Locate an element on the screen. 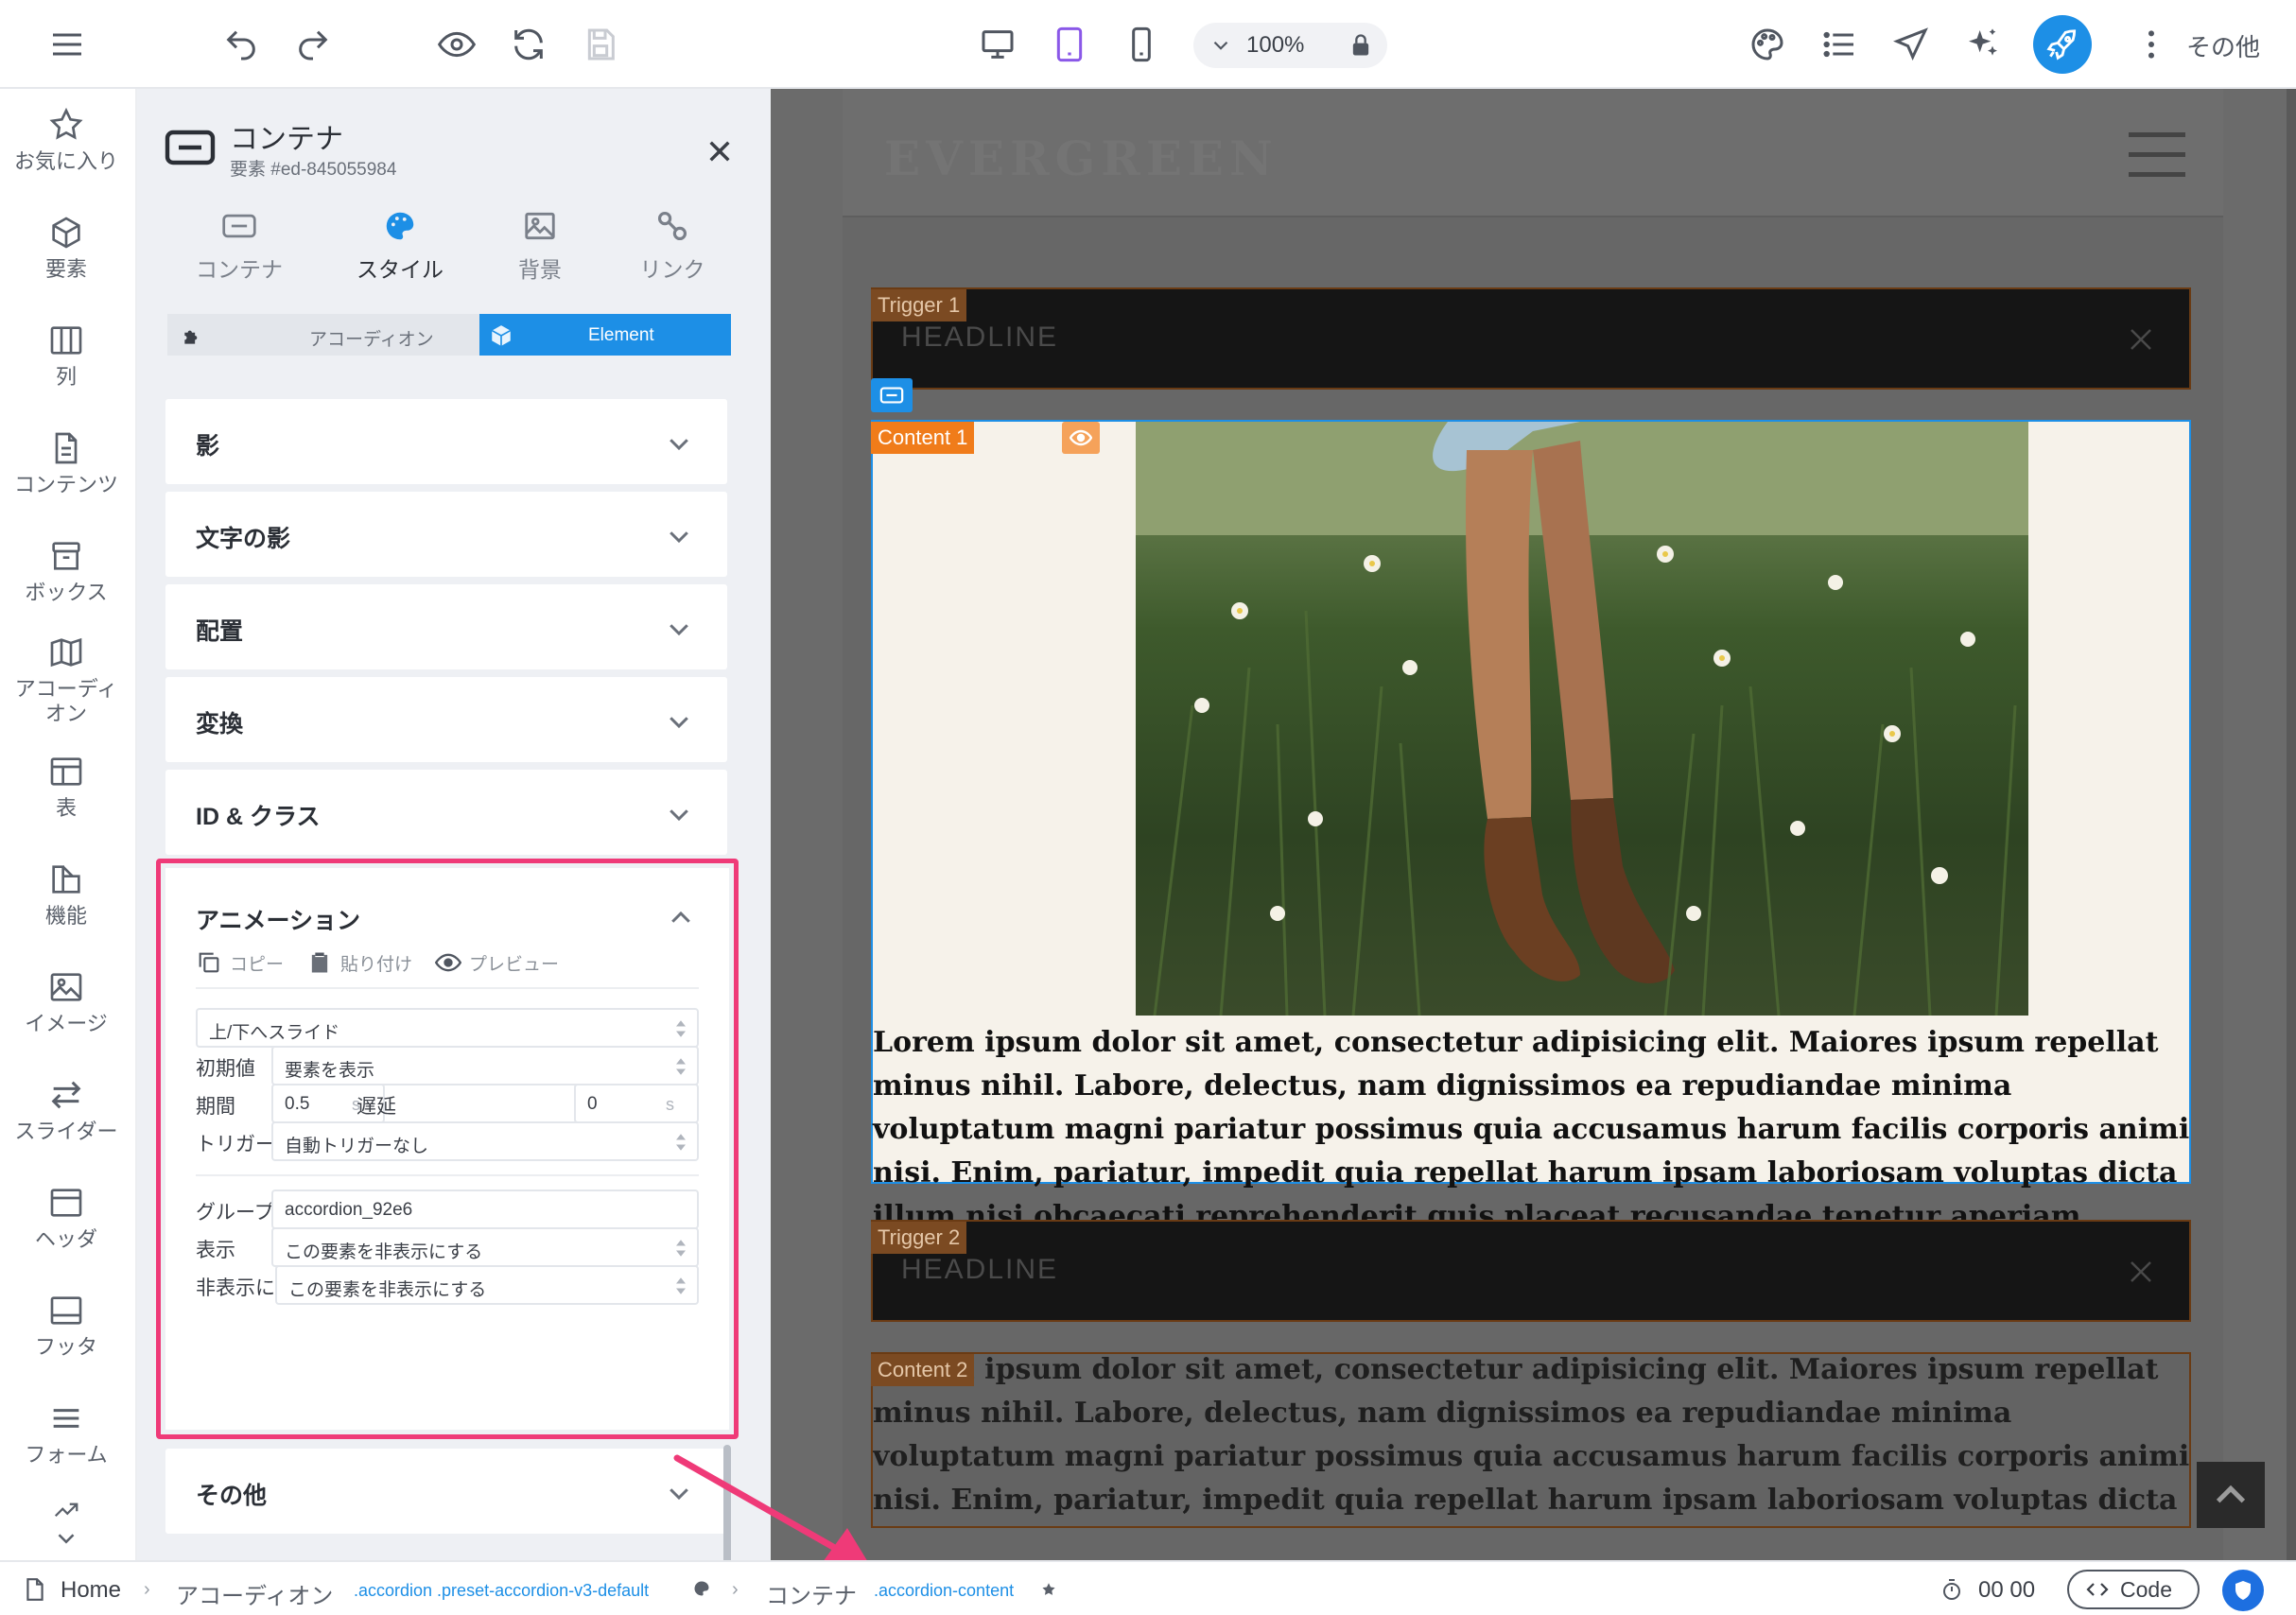 Image resolution: width=2296 pixels, height=1615 pixels. trigger-1-tag: Trigger 1 is located at coordinates (919, 305).